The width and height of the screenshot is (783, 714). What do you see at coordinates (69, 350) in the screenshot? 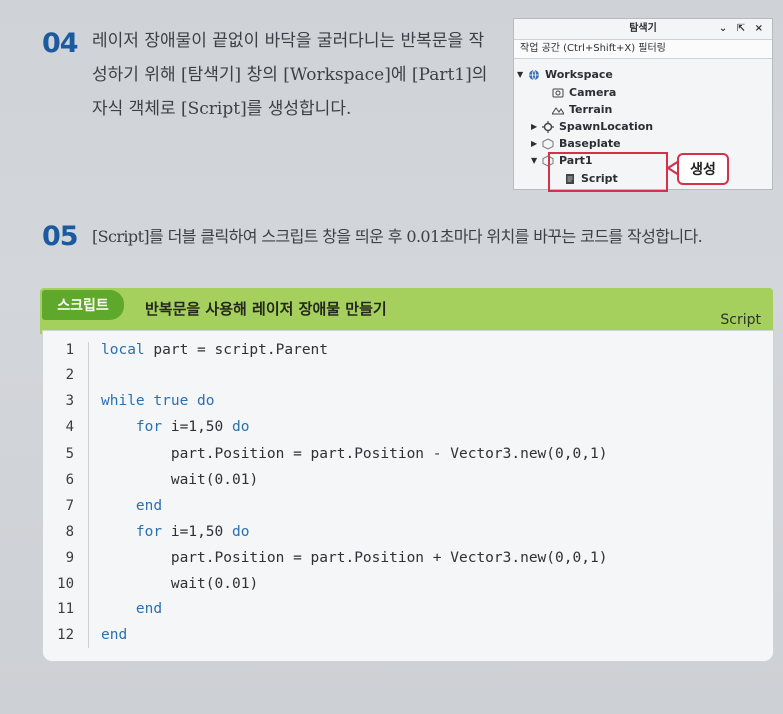
I see `line-number: 1` at bounding box center [69, 350].